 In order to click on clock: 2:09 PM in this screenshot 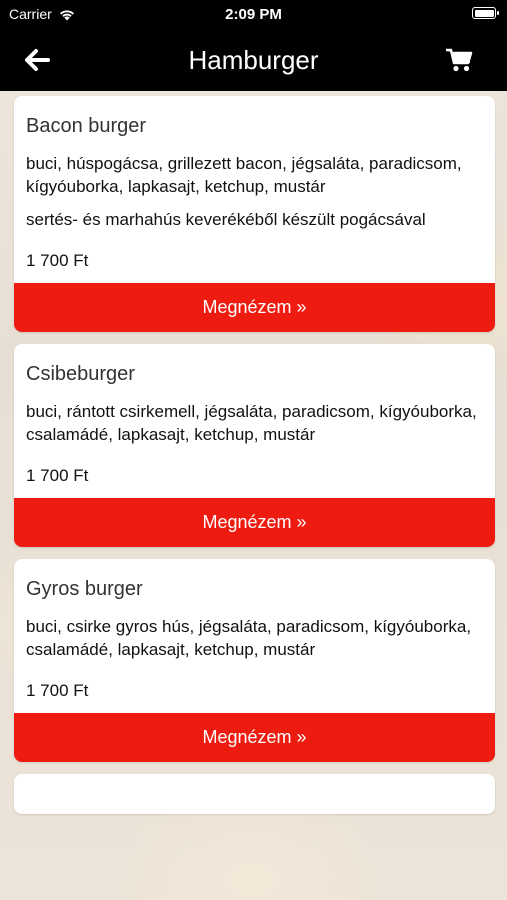, I will do `click(253, 14)`.